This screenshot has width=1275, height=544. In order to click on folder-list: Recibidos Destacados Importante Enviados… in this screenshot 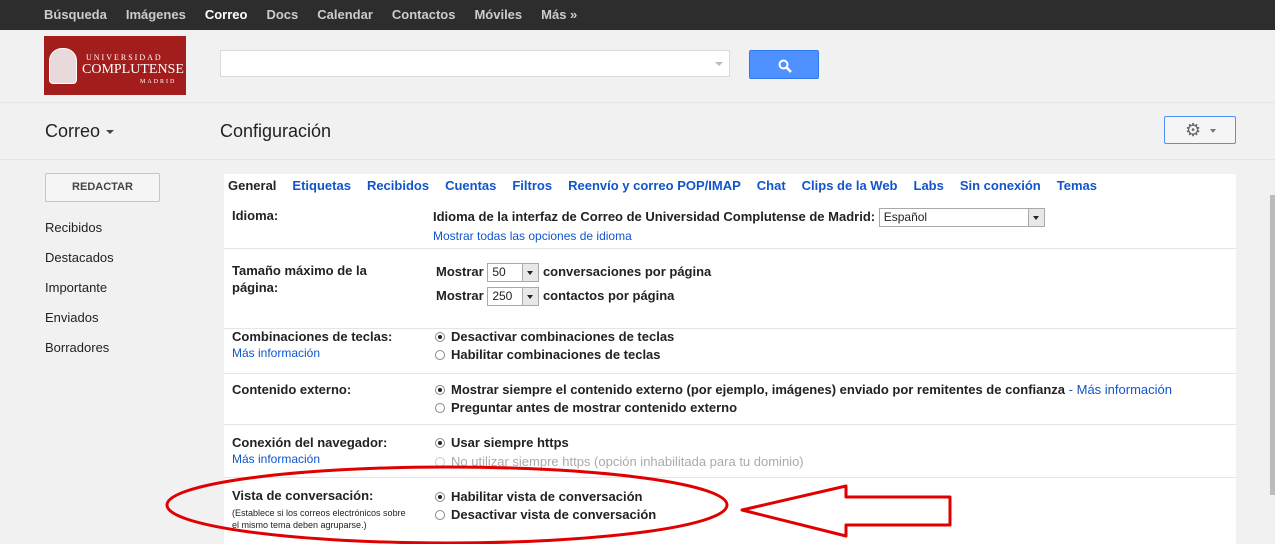, I will do `click(79, 294)`.